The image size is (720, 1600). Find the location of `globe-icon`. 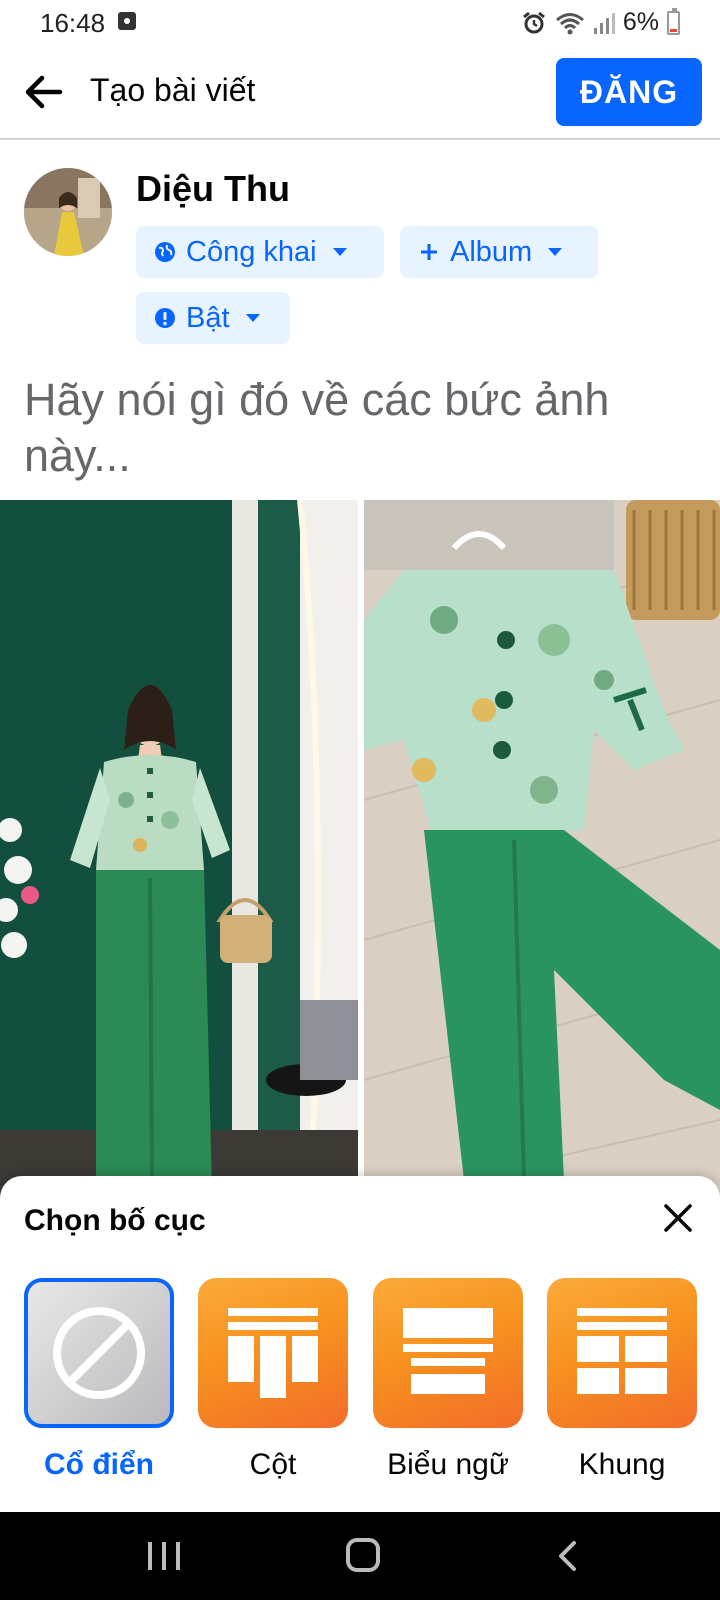

globe-icon is located at coordinates (165, 252).